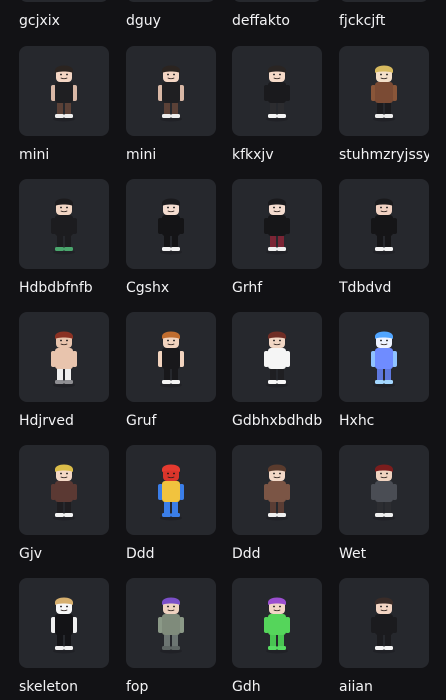 The height and width of the screenshot is (700, 446). What do you see at coordinates (384, 421) in the screenshot?
I see `avatar-name: Hxhc` at bounding box center [384, 421].